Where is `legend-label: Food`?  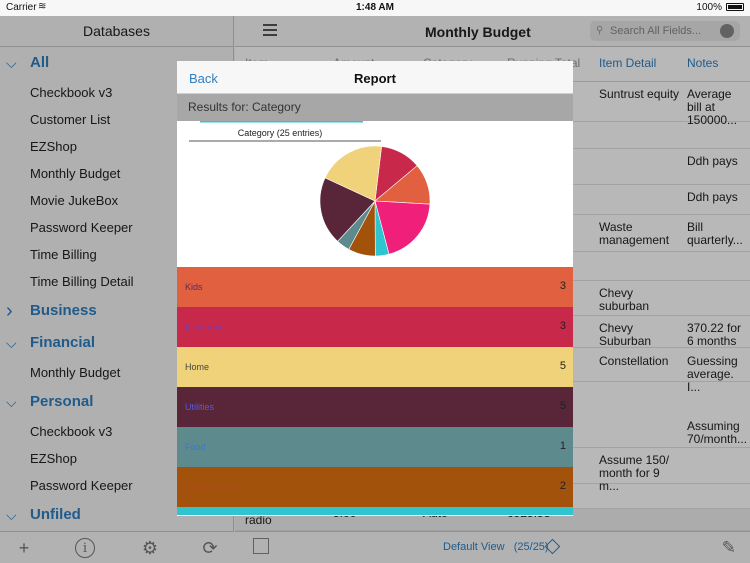
legend-label: Food is located at coordinates (195, 447).